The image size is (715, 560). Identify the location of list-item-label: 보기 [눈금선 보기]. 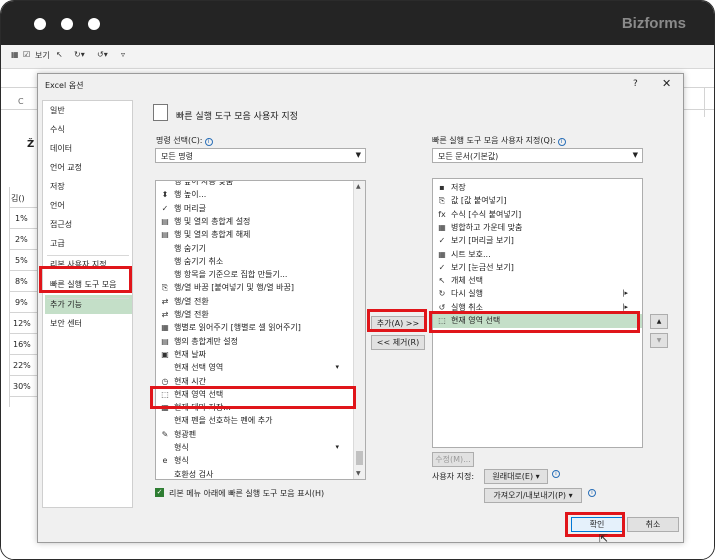
(482, 267).